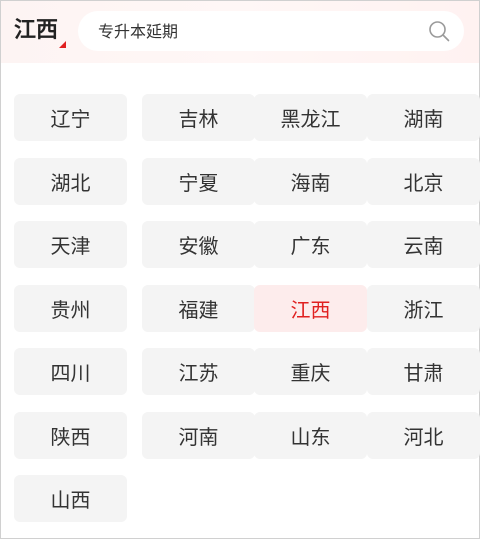  I want to click on province-button: 重庆, so click(310, 371).